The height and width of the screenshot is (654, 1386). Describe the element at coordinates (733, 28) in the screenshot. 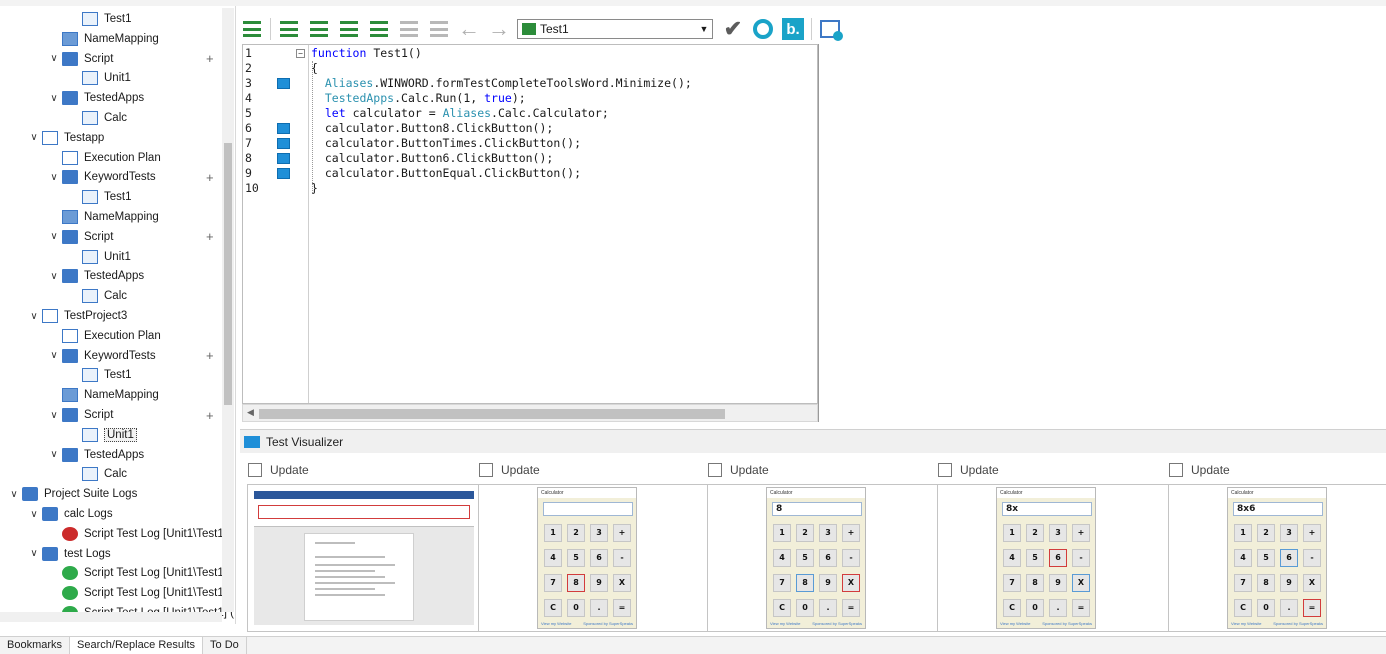

I see `add-checkpoint-icon: ✔` at that location.